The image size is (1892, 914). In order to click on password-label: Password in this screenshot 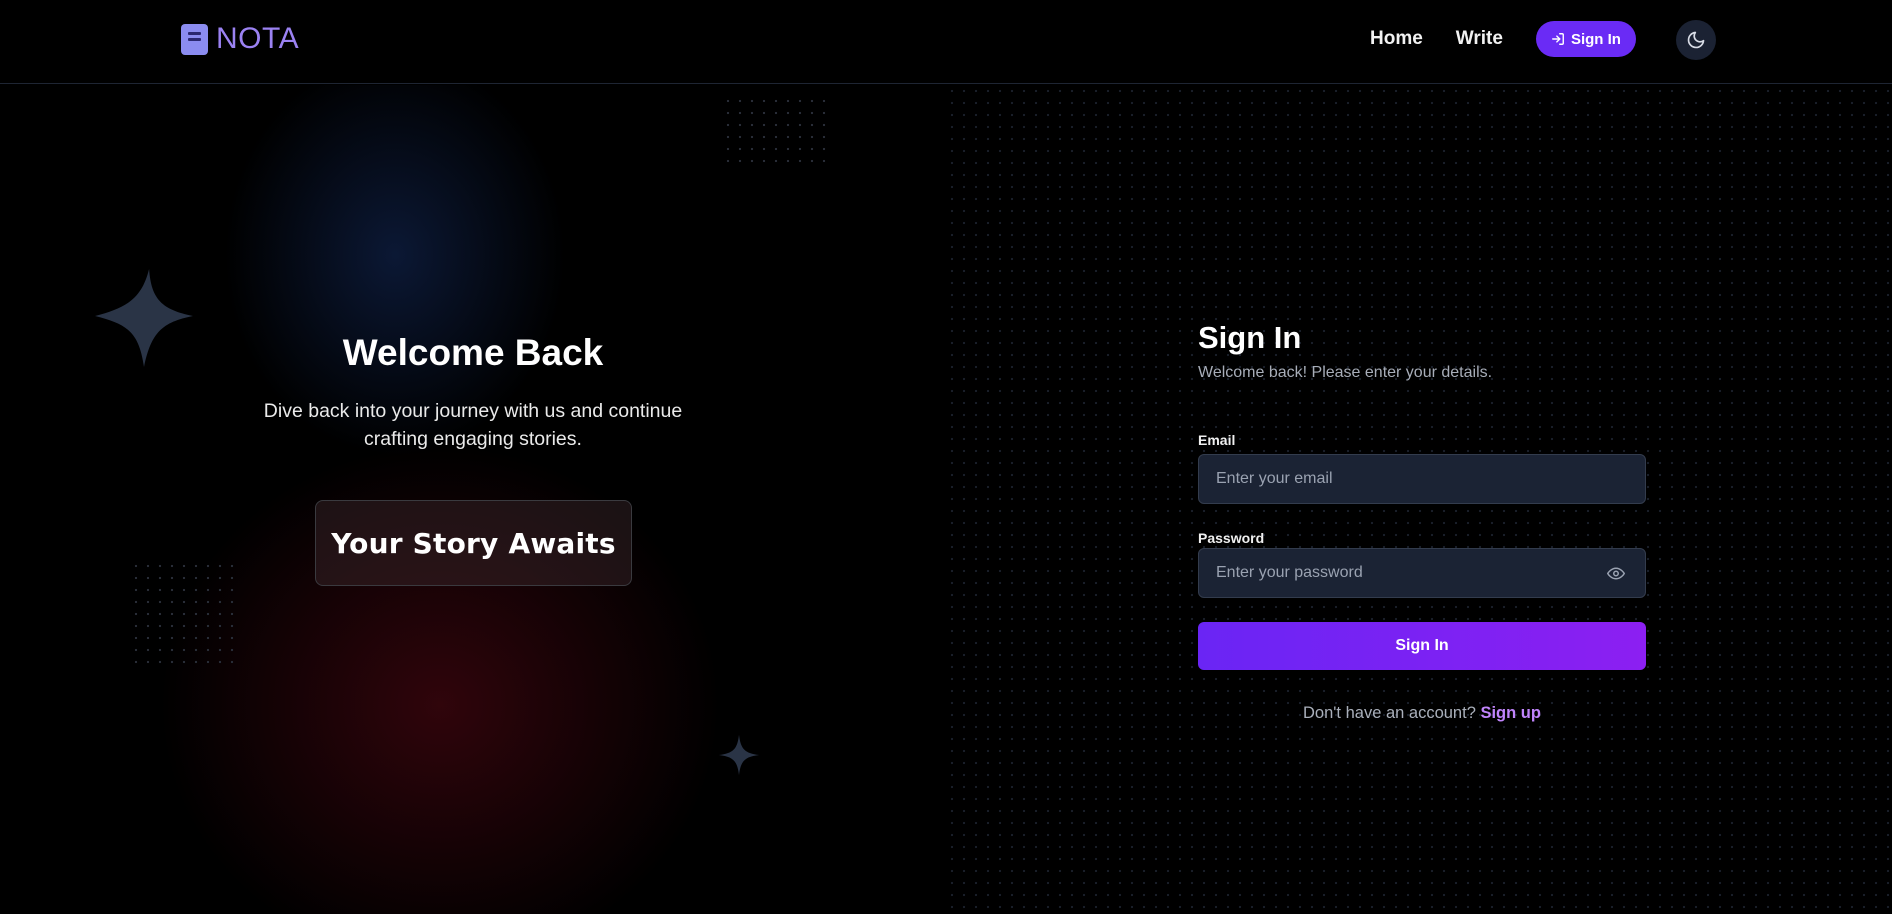, I will do `click(1231, 538)`.